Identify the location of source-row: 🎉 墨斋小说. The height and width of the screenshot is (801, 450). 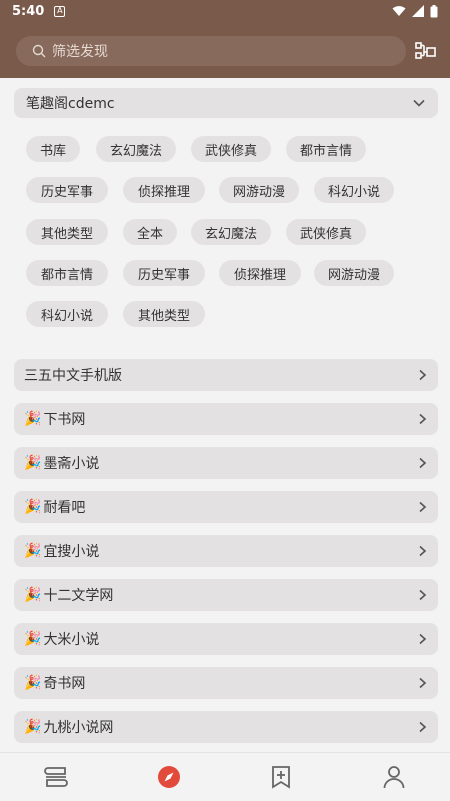
(226, 463).